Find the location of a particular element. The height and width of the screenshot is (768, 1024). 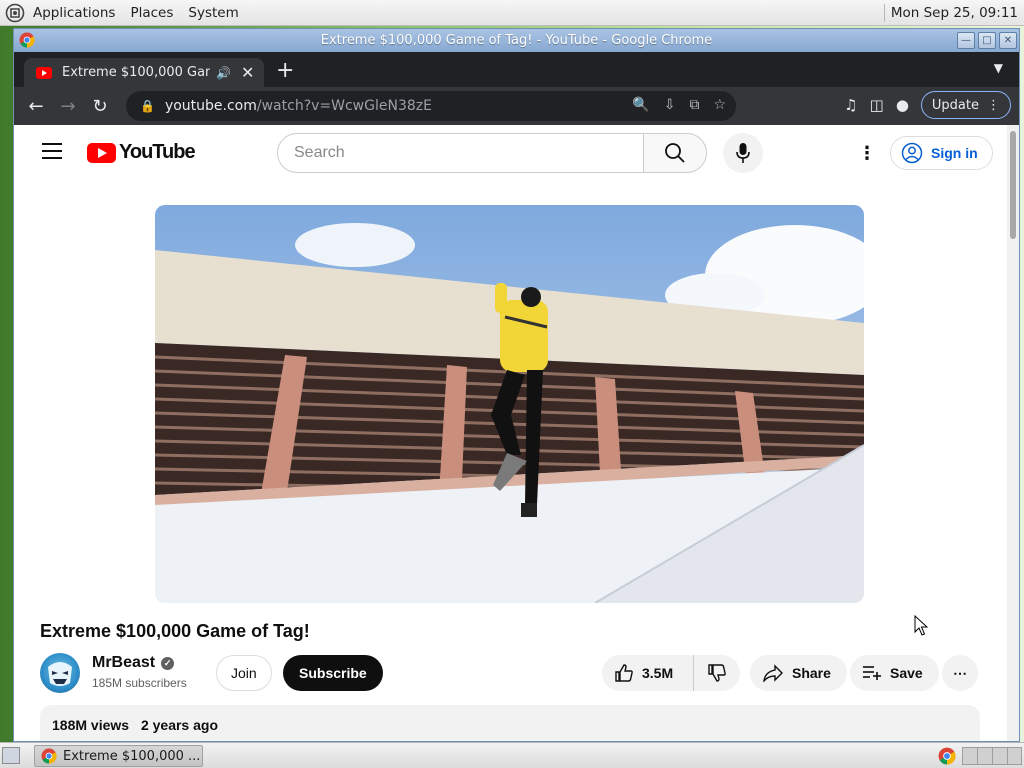

subscriber-count: 185M subscribers is located at coordinates (139, 683).